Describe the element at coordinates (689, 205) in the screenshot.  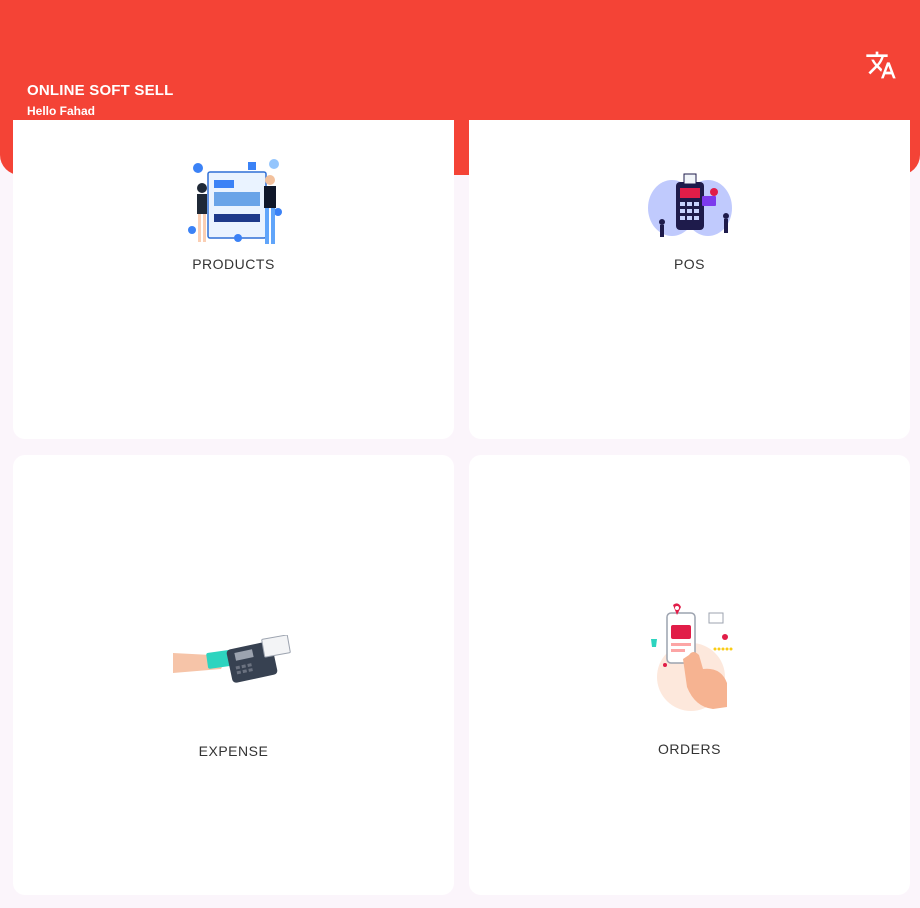
I see `pos-terminal-illustration` at that location.